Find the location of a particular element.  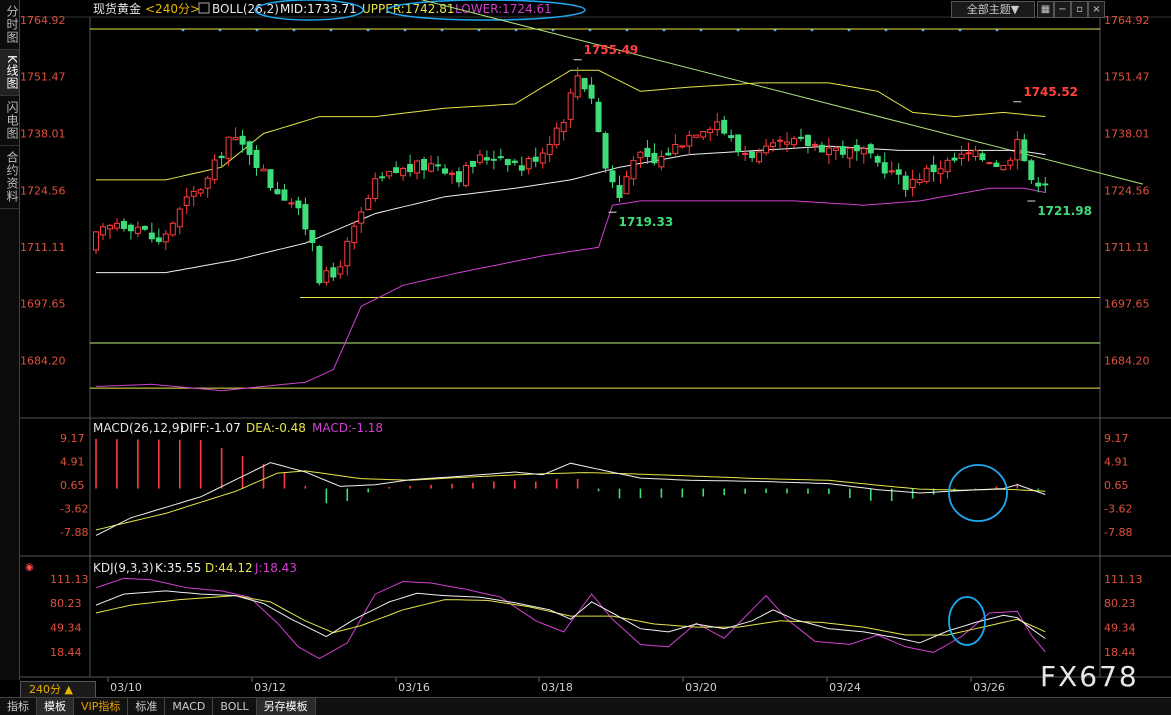

period-label: <240分> is located at coordinates (172, 9).